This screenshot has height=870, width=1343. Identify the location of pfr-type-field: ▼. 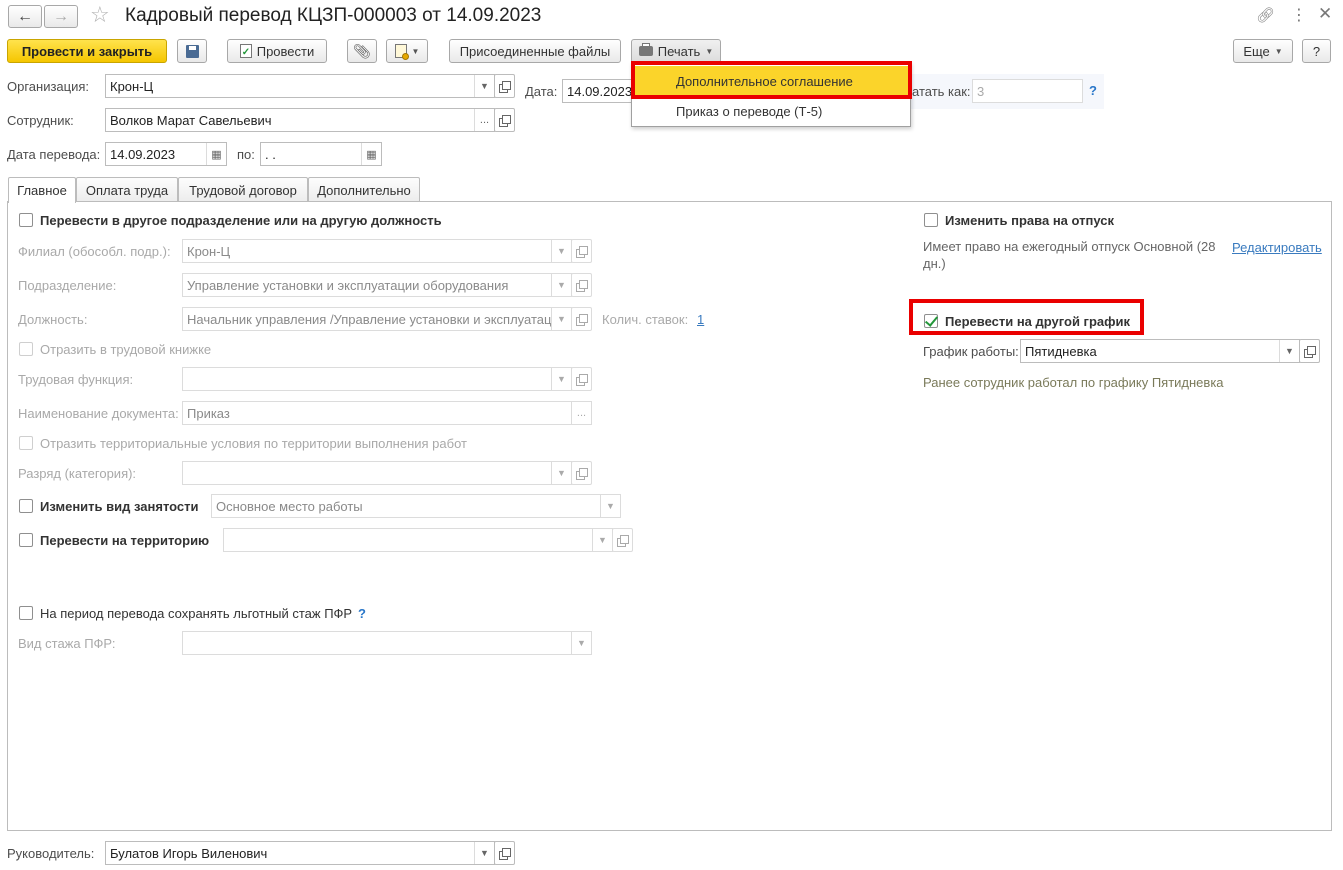
(387, 643).